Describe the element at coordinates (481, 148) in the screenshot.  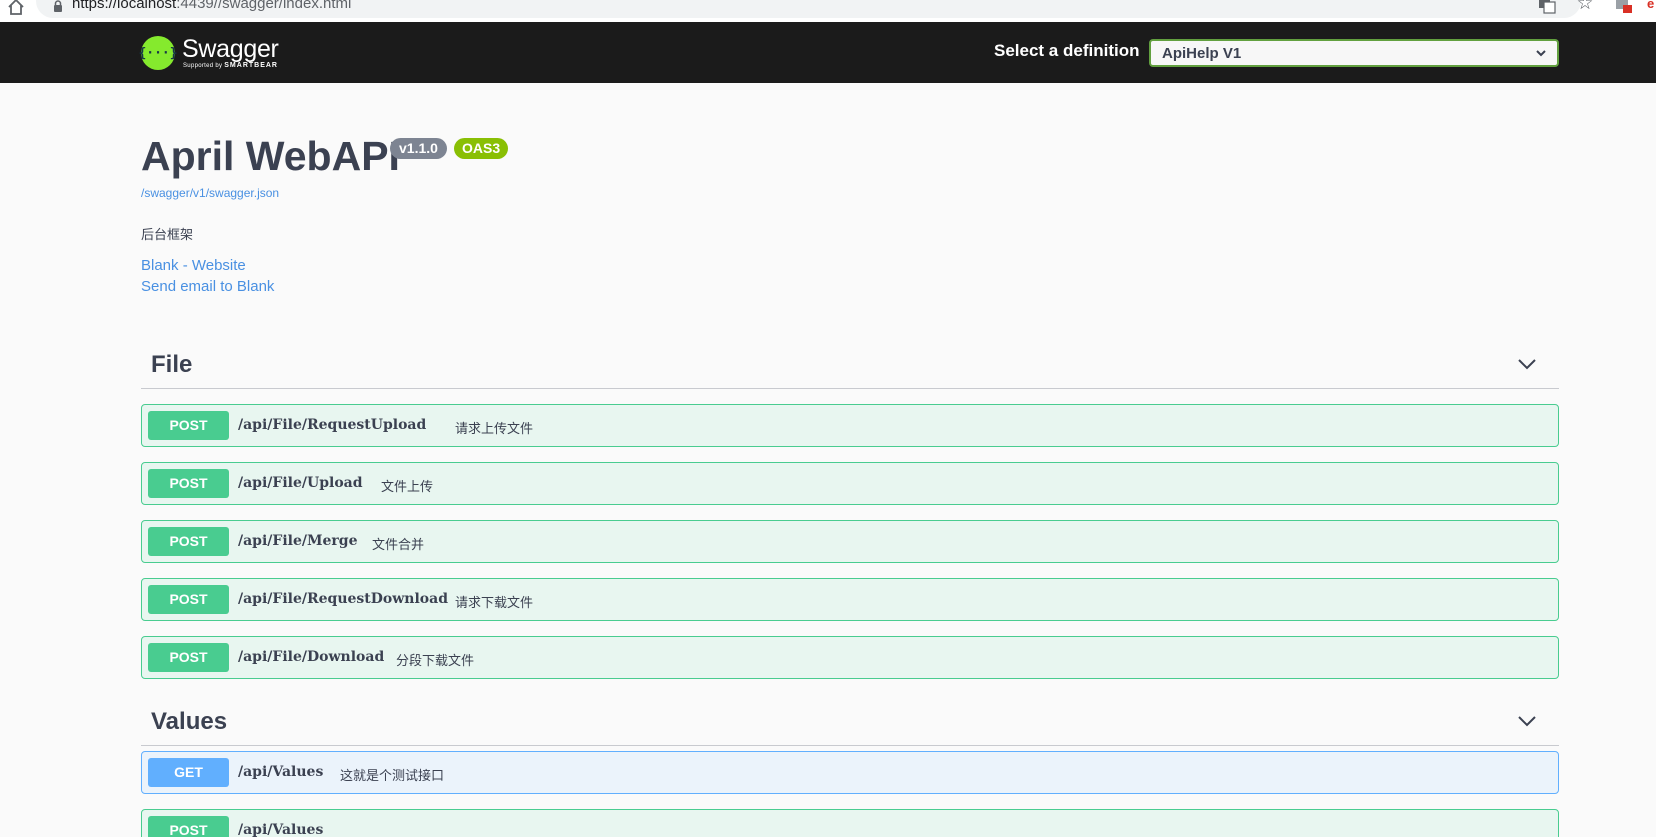
I see `oas-badge: OAS3` at that location.